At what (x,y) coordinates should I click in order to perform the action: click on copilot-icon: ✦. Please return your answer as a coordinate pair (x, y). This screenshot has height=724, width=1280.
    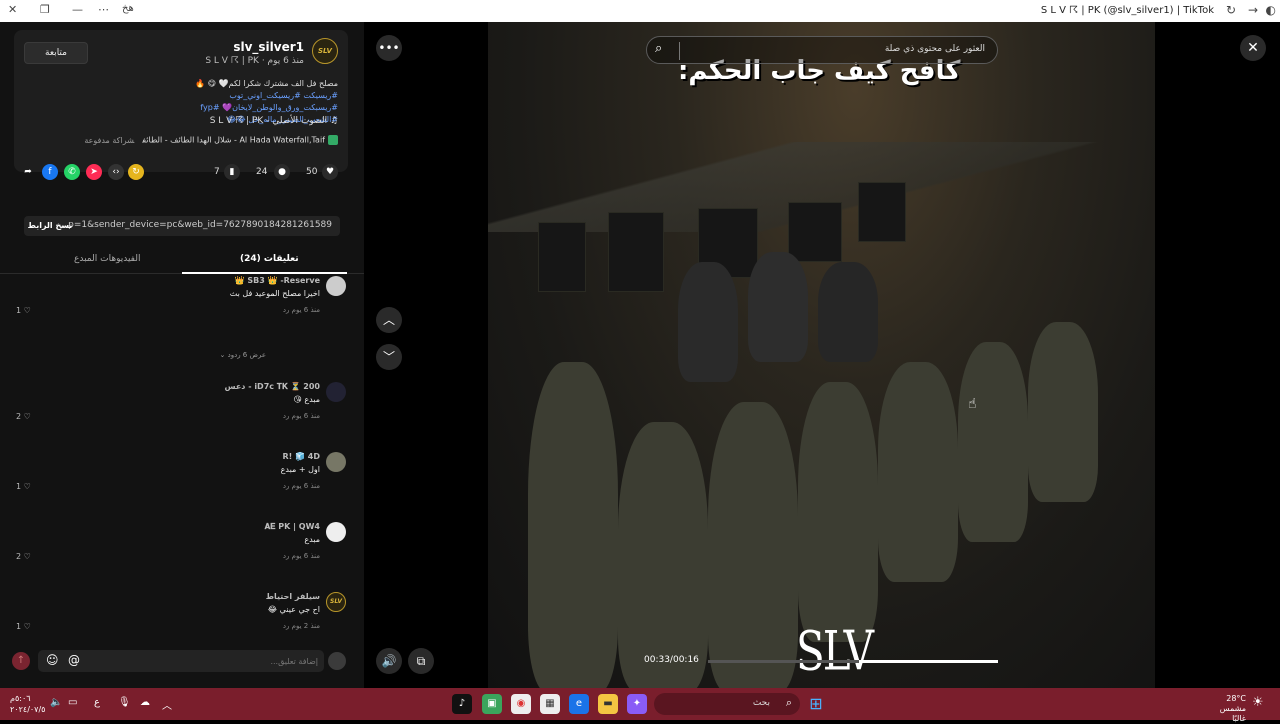
    Looking at the image, I should click on (637, 704).